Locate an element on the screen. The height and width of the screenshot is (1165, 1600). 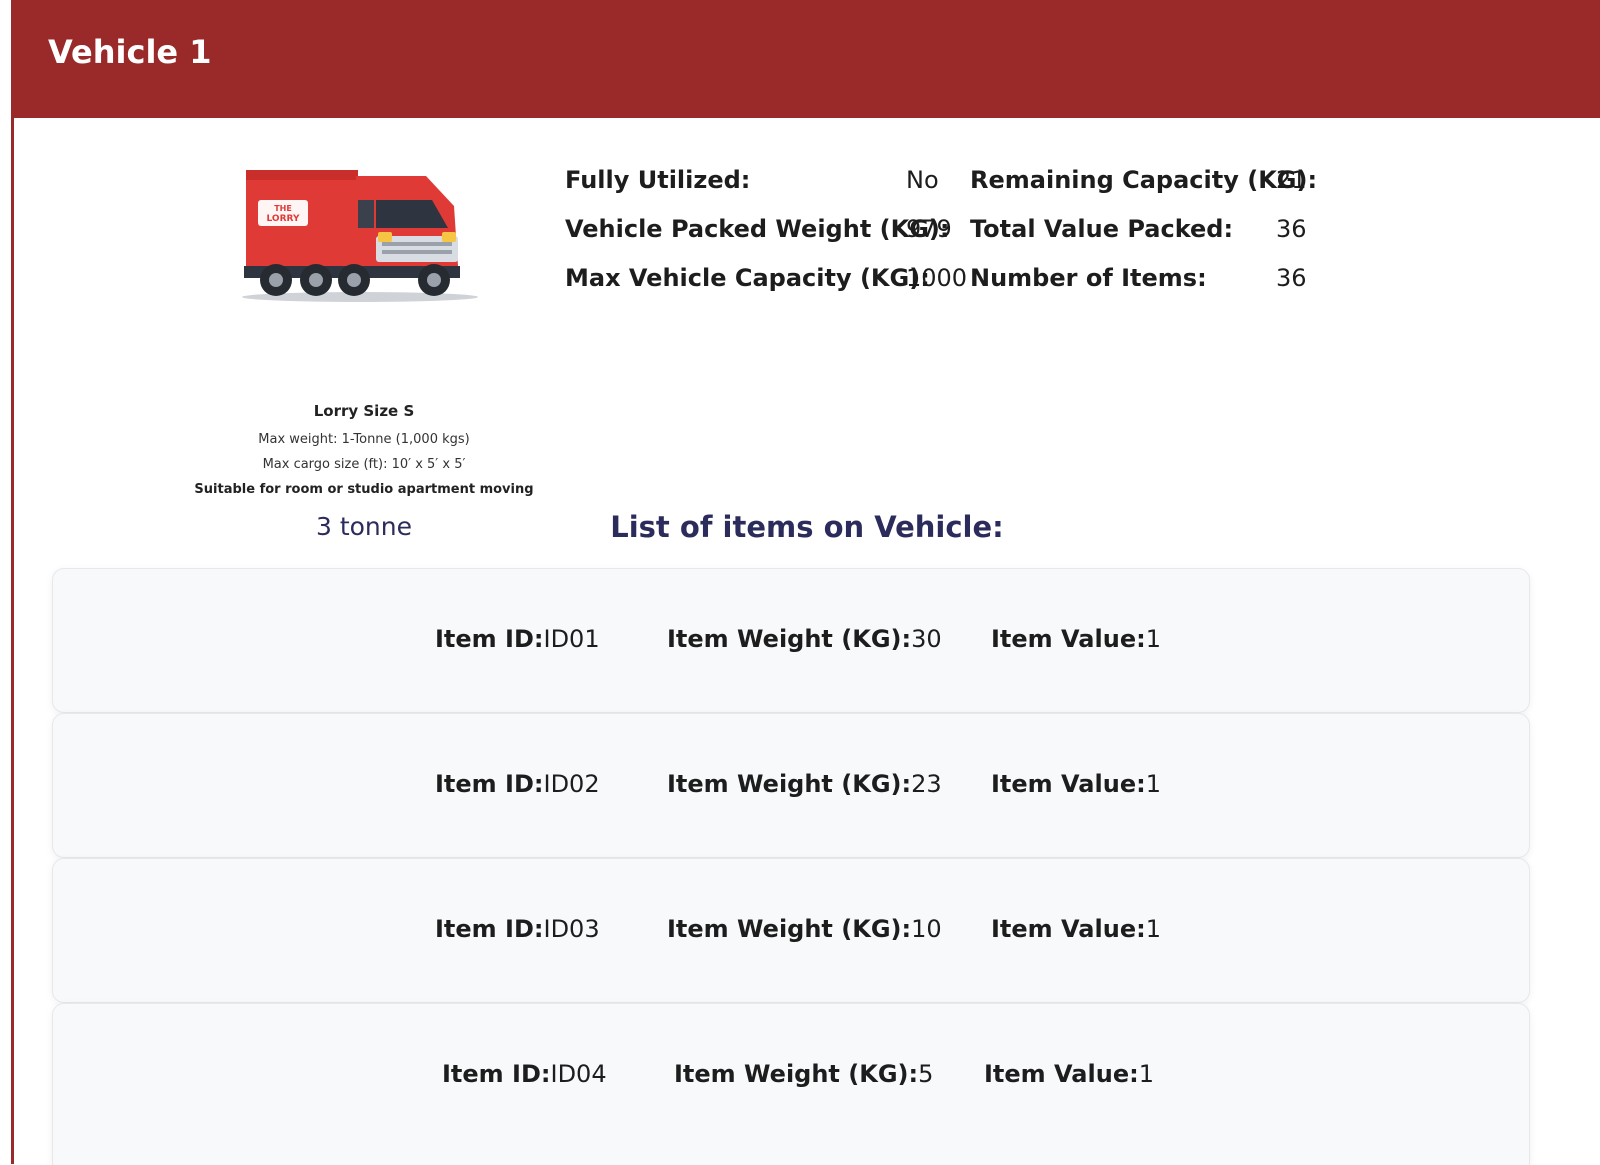
item-id: Item ID:ID04 is located at coordinates (524, 1074).